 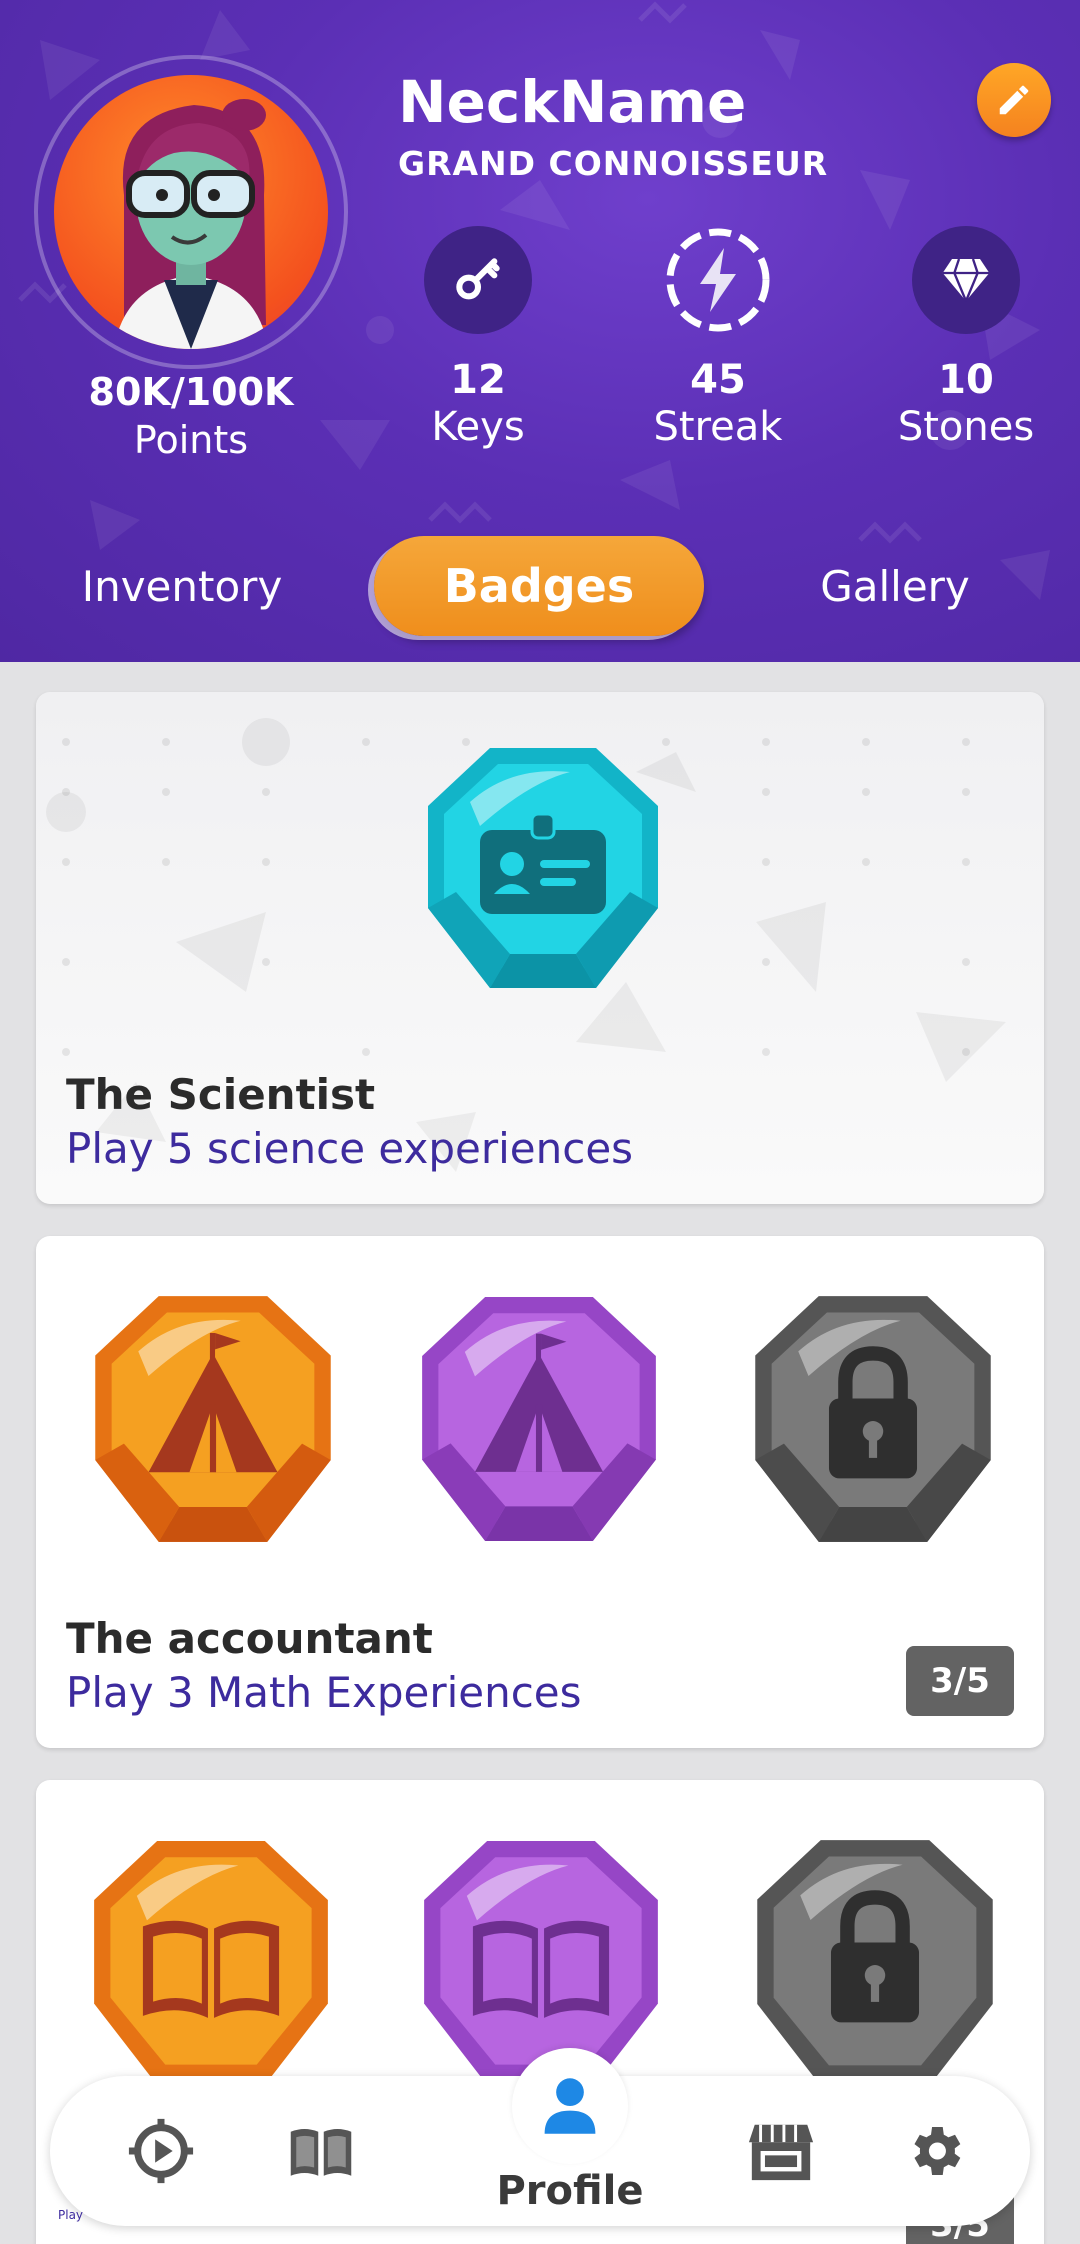 I want to click on stones-label: Stones, so click(x=966, y=427).